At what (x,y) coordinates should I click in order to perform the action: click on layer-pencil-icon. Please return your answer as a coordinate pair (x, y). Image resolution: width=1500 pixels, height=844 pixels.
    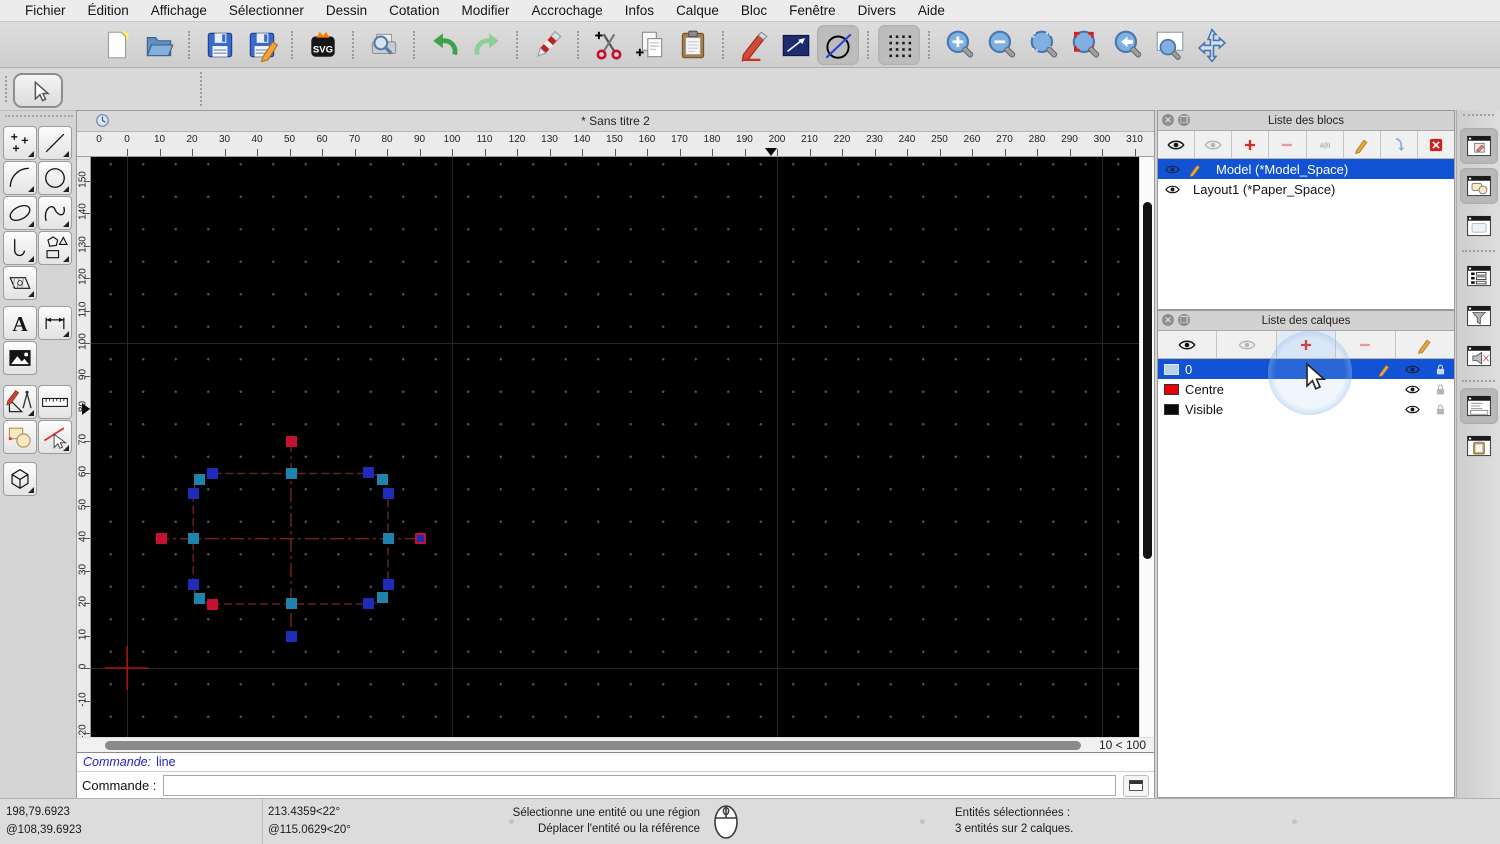
    Looking at the image, I should click on (1384, 369).